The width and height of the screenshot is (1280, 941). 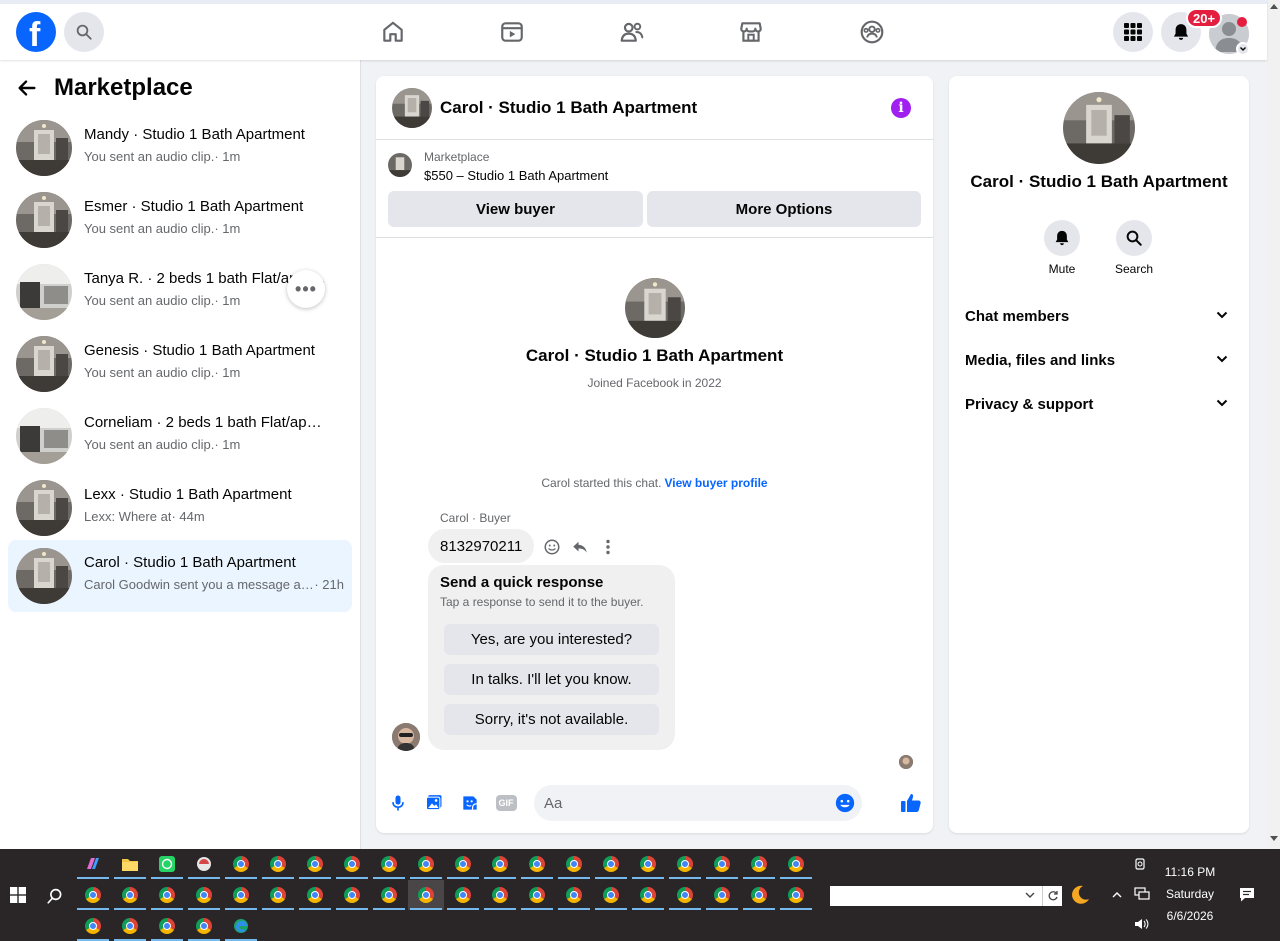 I want to click on scroll-up-arrow-icon, so click(x=1274, y=6).